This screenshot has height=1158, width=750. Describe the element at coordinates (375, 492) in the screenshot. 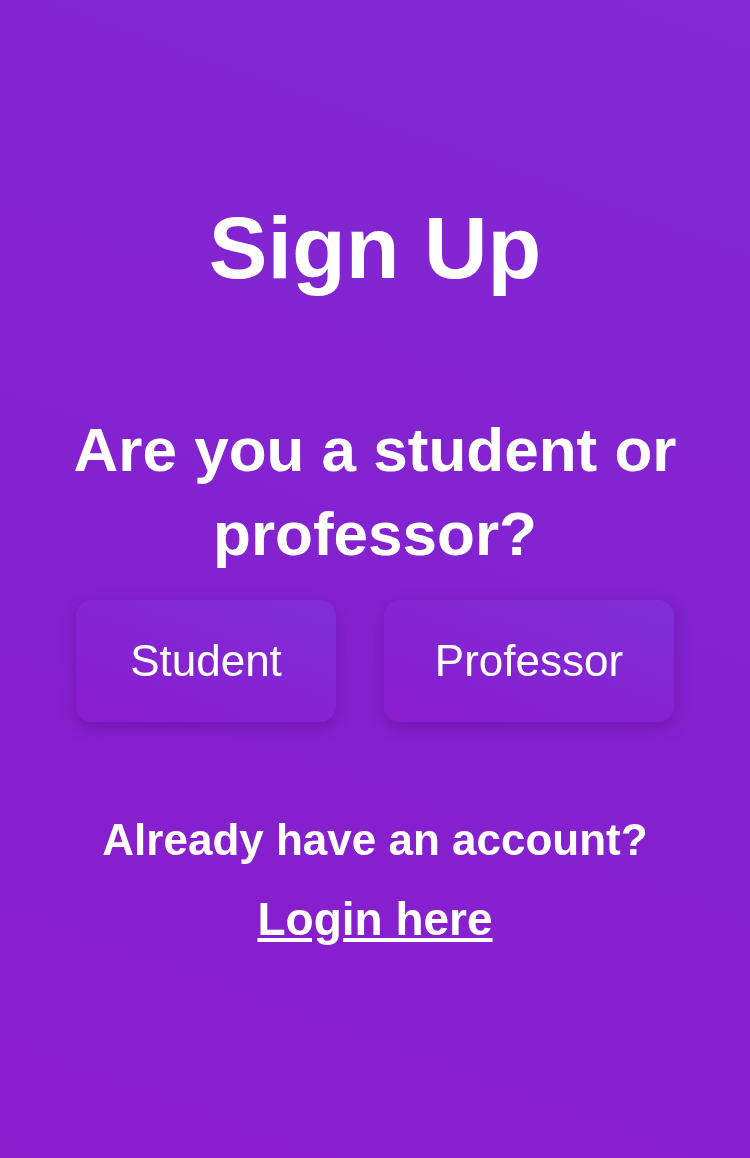

I see `role-question: Are you a student or professor?` at that location.